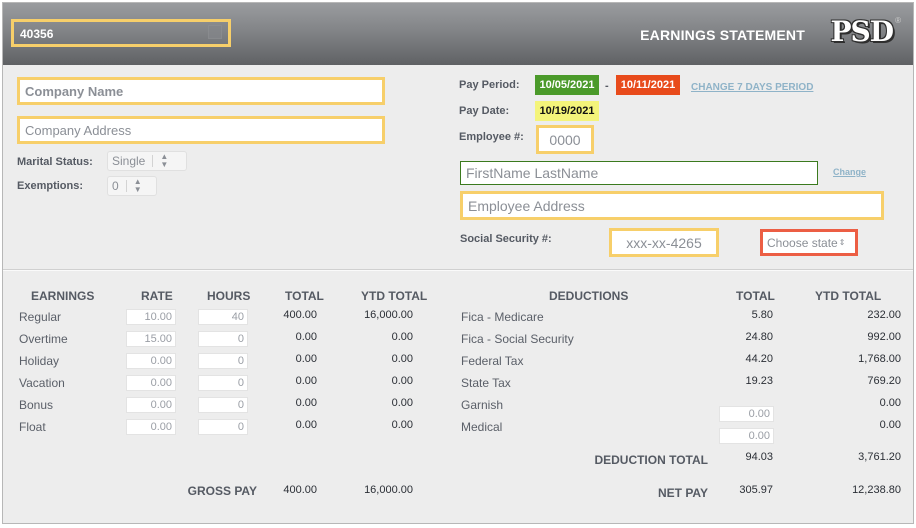 This screenshot has height=528, width=916. Describe the element at coordinates (884, 337) in the screenshot. I see `deduction-ytd: 992.00` at that location.